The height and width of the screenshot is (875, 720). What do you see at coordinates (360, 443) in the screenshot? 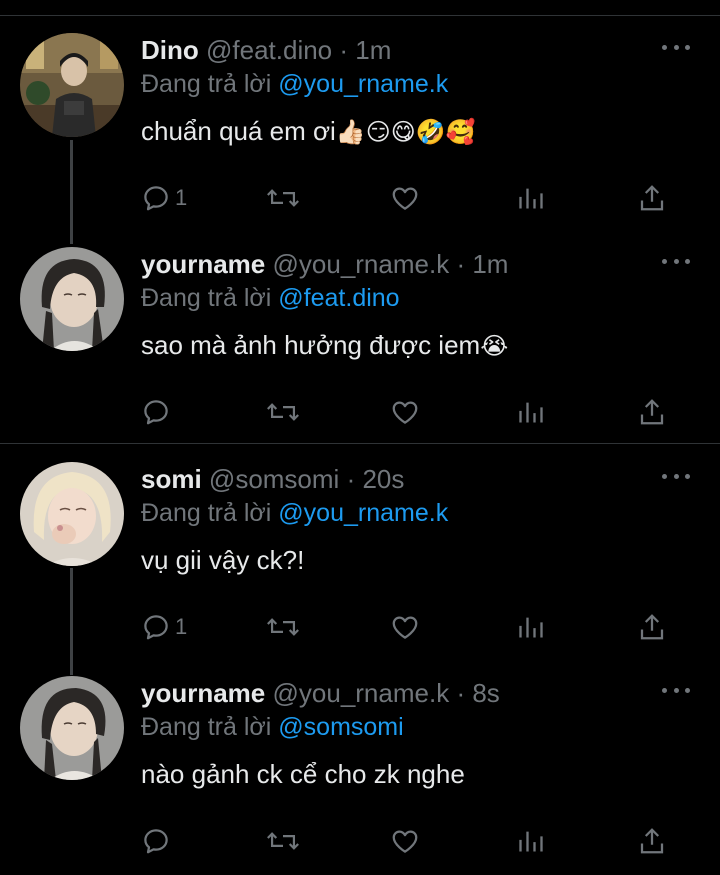
I see `conversation-divider` at bounding box center [360, 443].